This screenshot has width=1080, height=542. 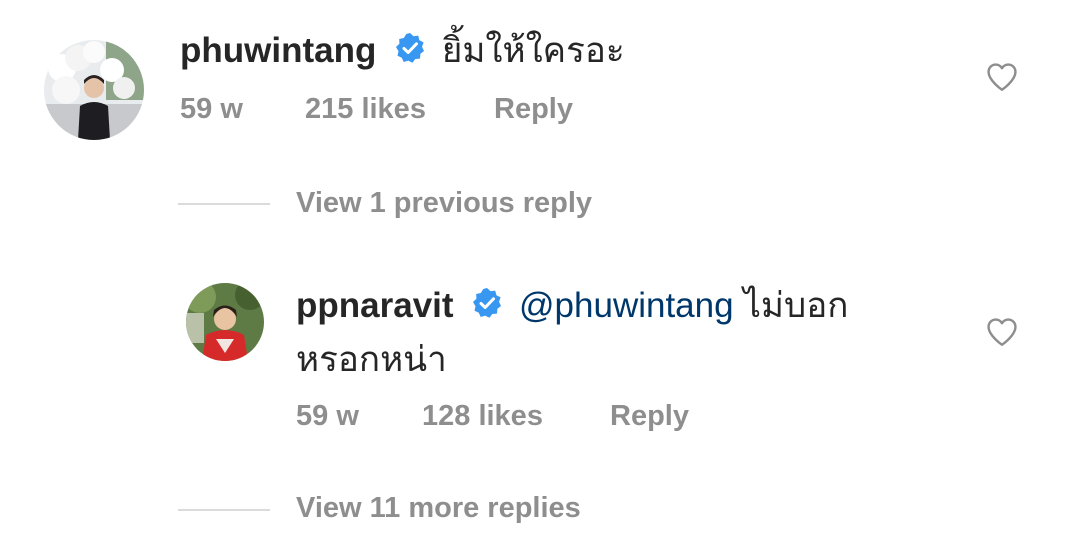 I want to click on avatar-ppnaravit, so click(x=225, y=322).